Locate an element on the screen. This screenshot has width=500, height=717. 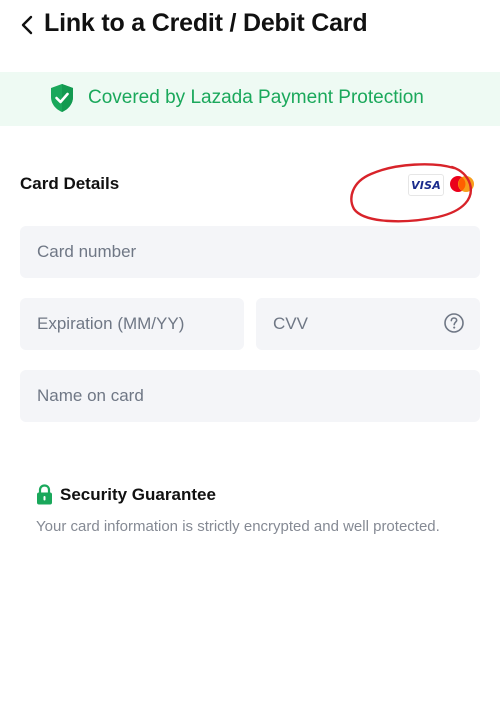
card-number-input is located at coordinates (258, 252).